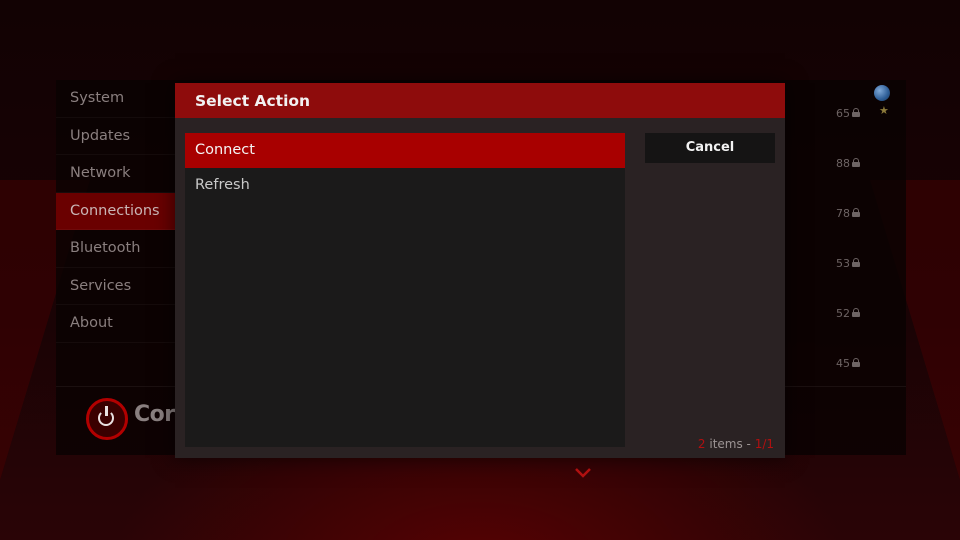  Describe the element at coordinates (856, 119) in the screenshot. I see `connection-row: 65` at that location.